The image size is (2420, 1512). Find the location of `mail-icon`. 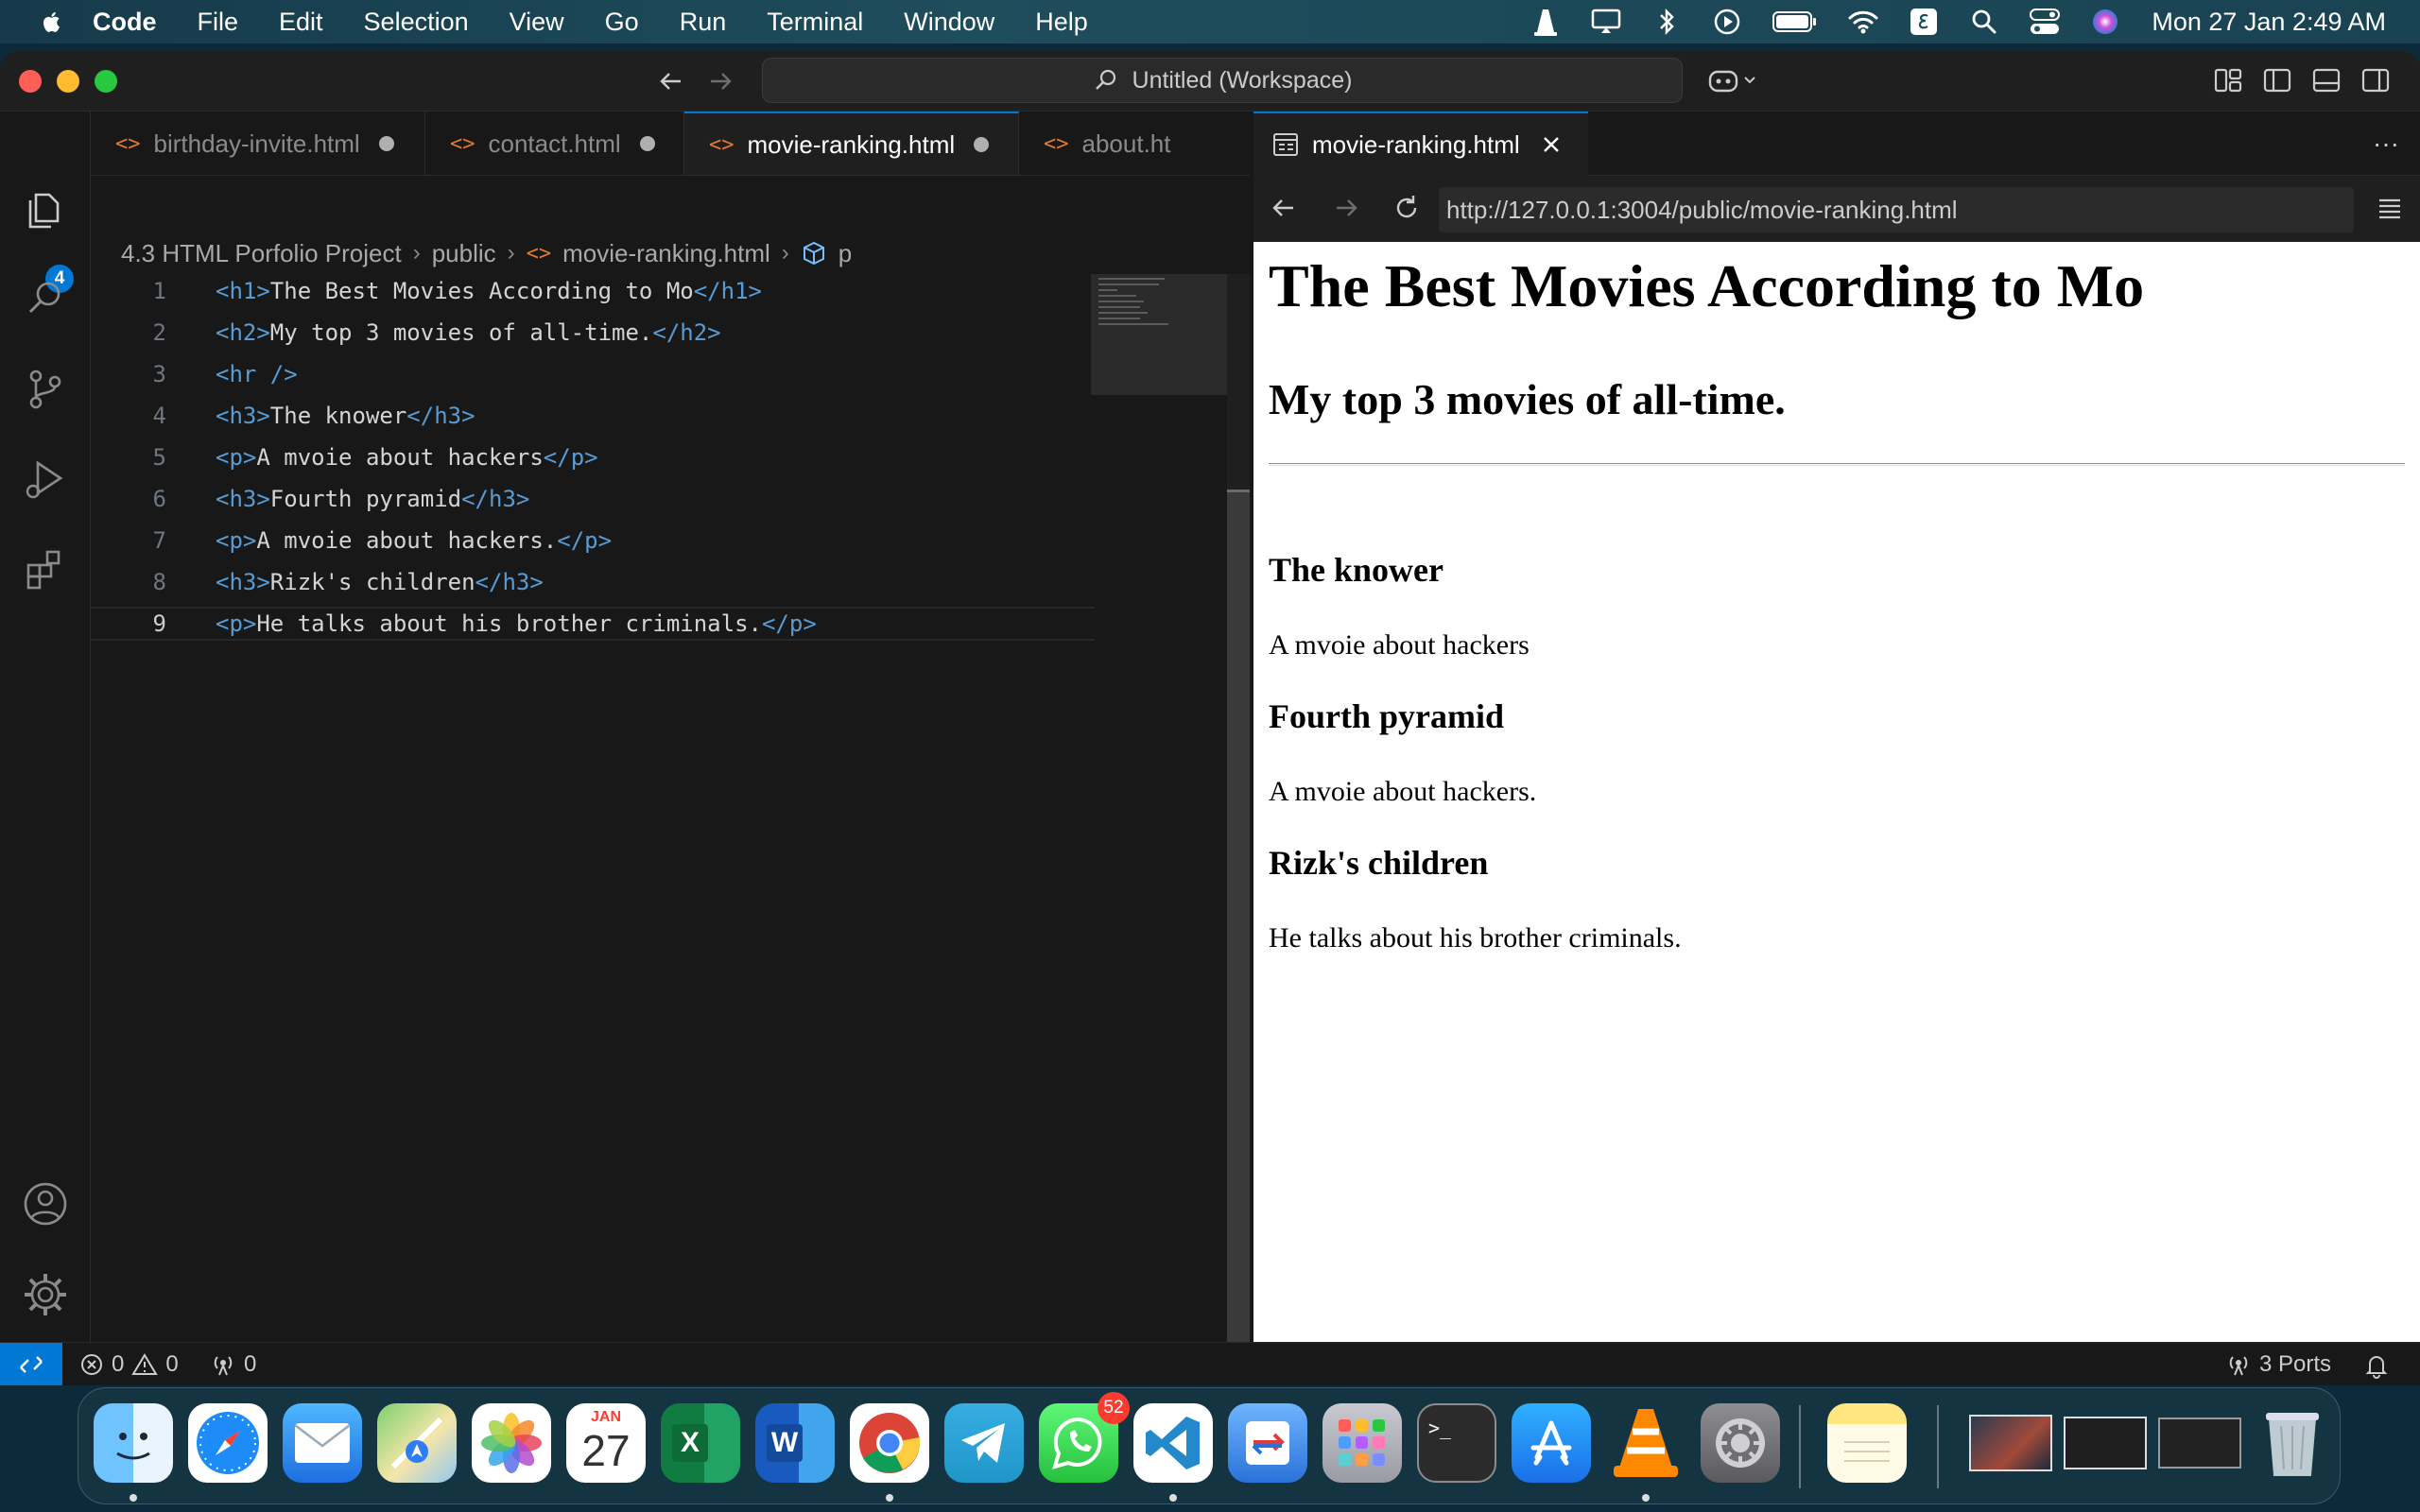

mail-icon is located at coordinates (322, 1443).